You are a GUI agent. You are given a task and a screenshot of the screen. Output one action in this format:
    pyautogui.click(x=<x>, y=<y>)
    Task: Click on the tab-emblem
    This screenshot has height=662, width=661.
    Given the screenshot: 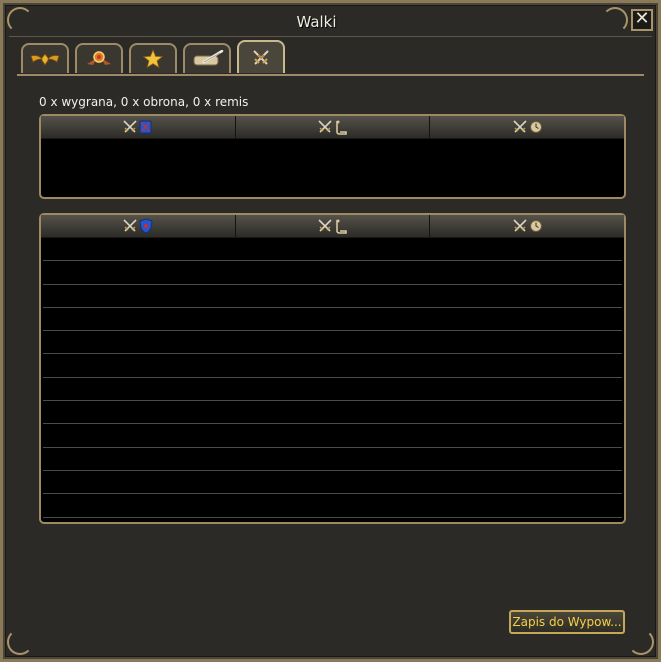 What is the action you would take?
    pyautogui.click(x=45, y=58)
    